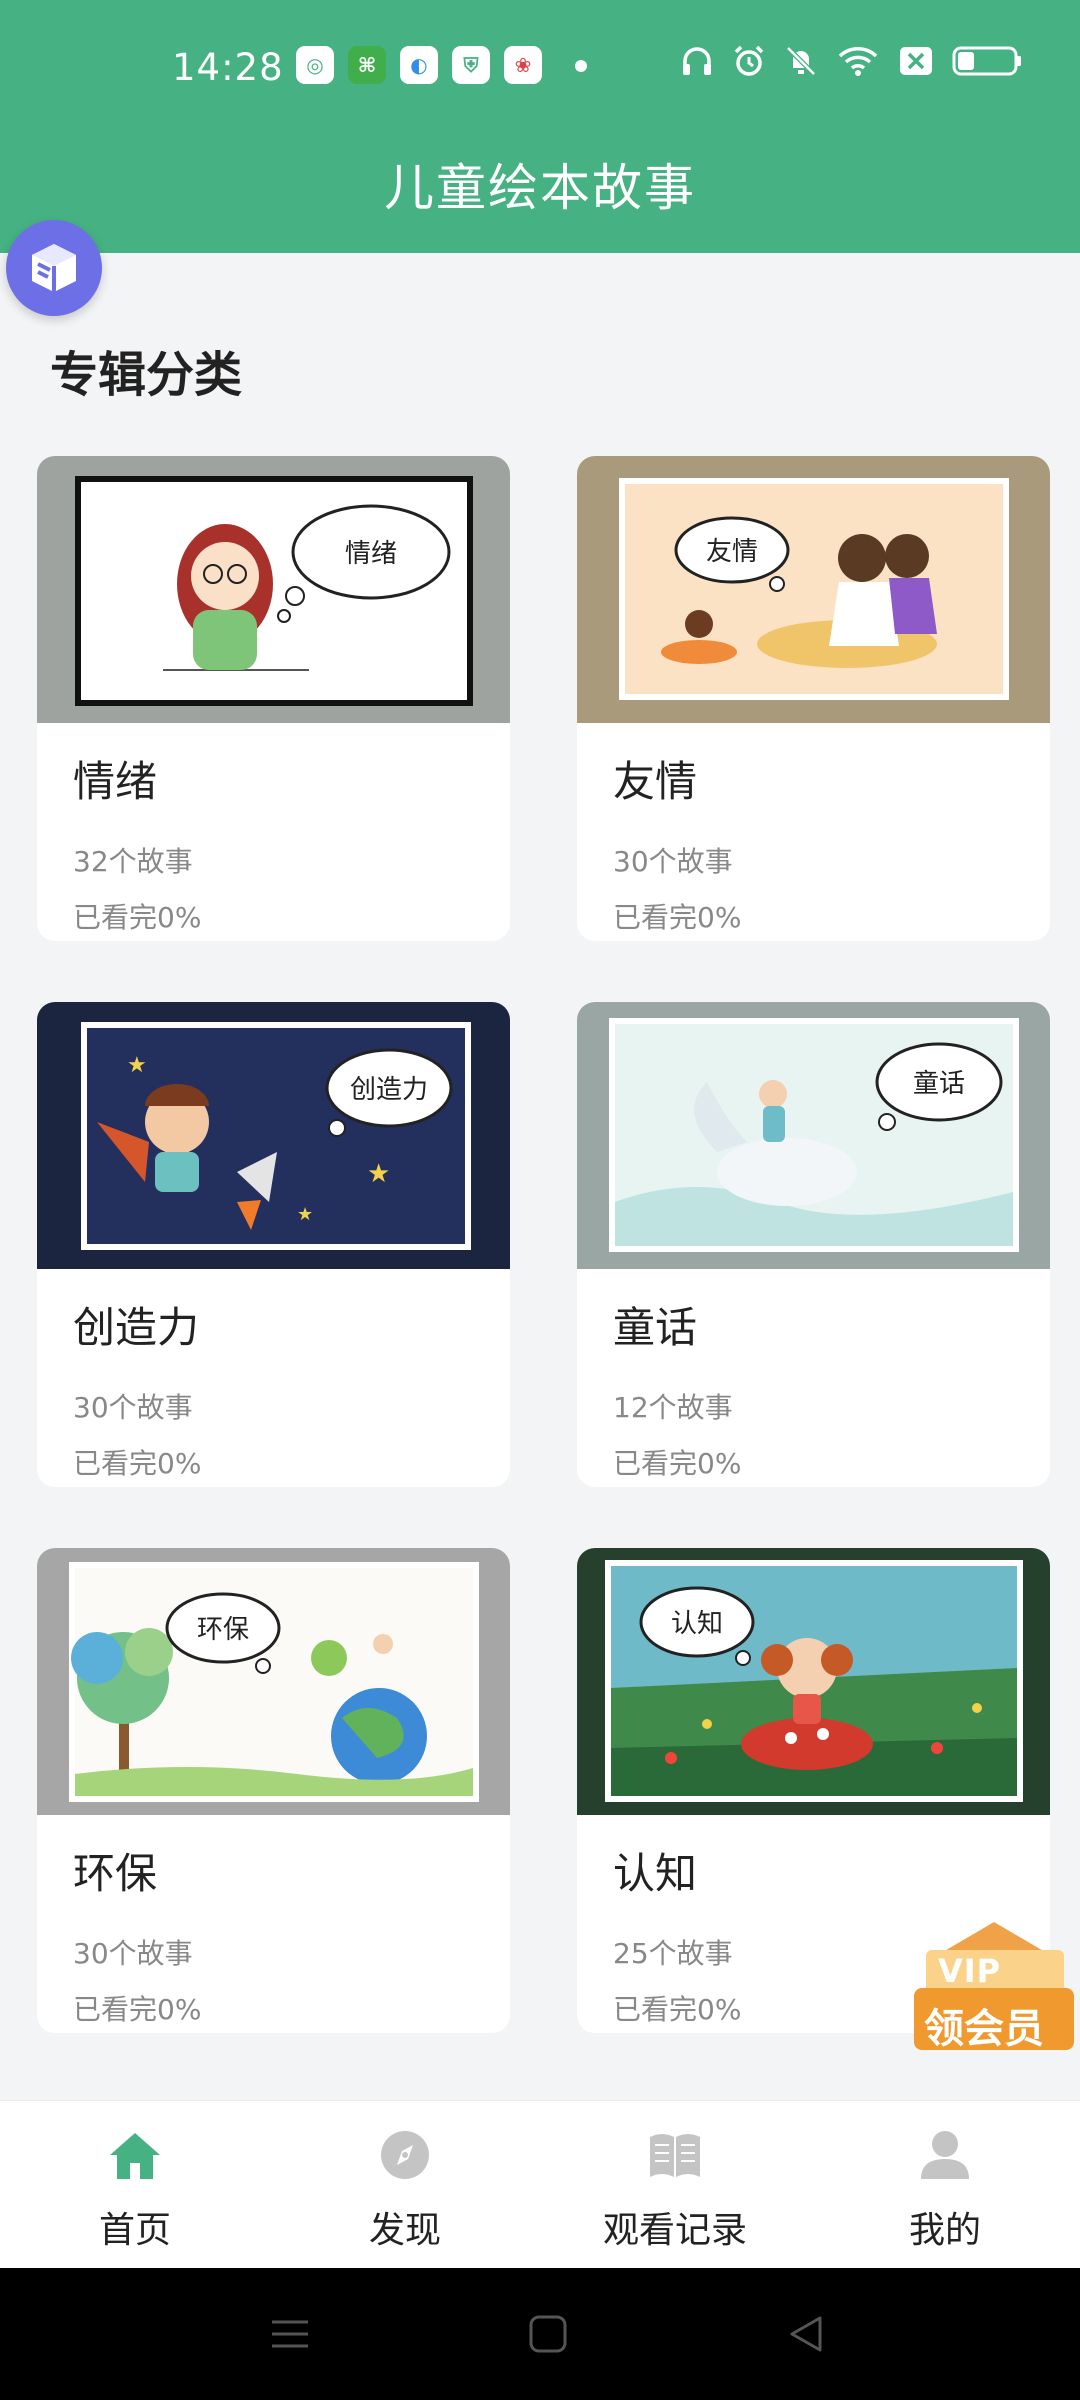  Describe the element at coordinates (813, 1135) in the screenshot. I see `album-cover-image: 童话` at that location.